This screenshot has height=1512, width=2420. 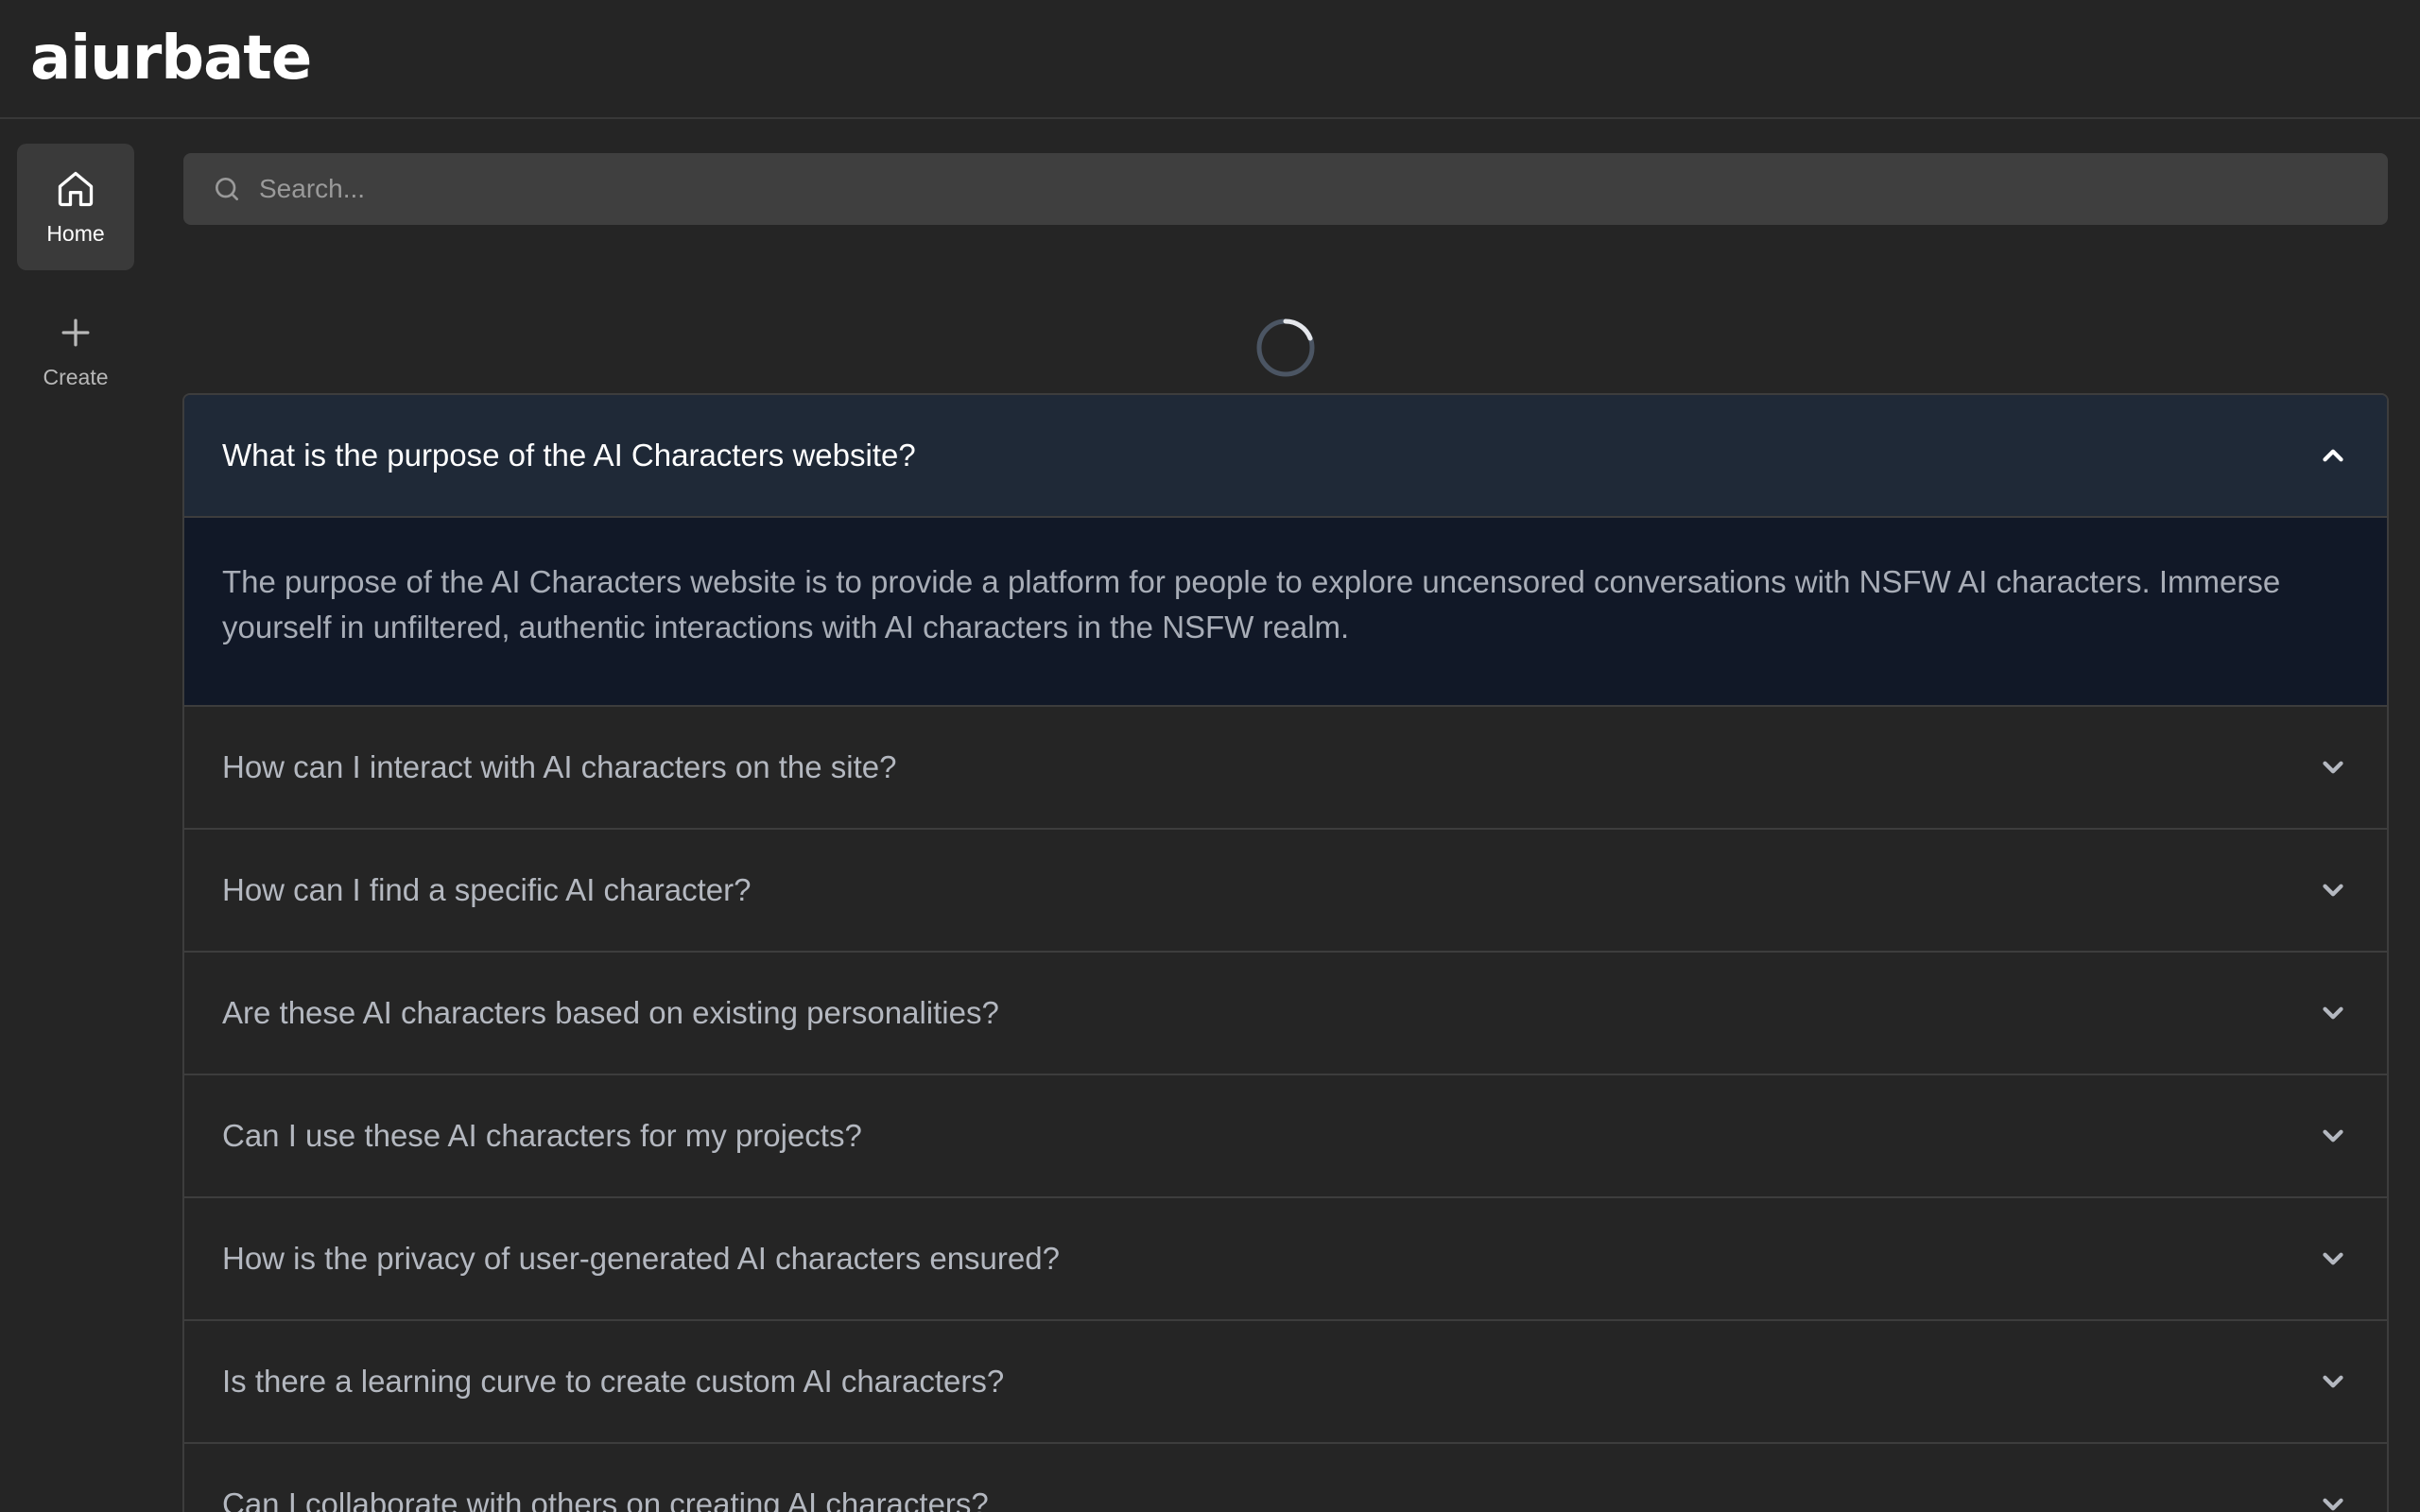 I want to click on plus-icon, so click(x=75, y=332).